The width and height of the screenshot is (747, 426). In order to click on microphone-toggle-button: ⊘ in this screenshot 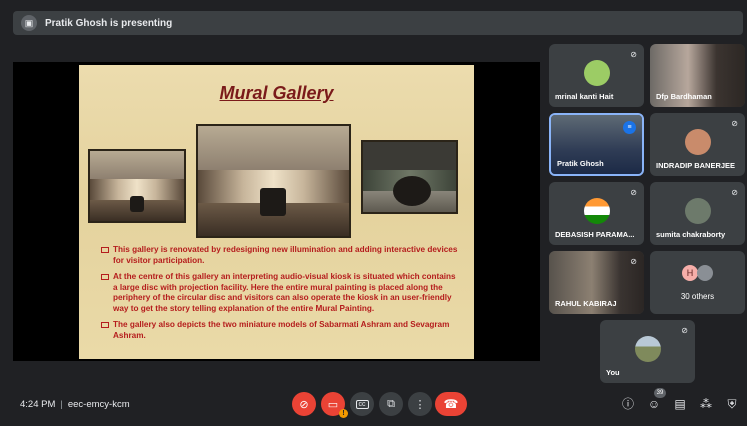, I will do `click(304, 404)`.